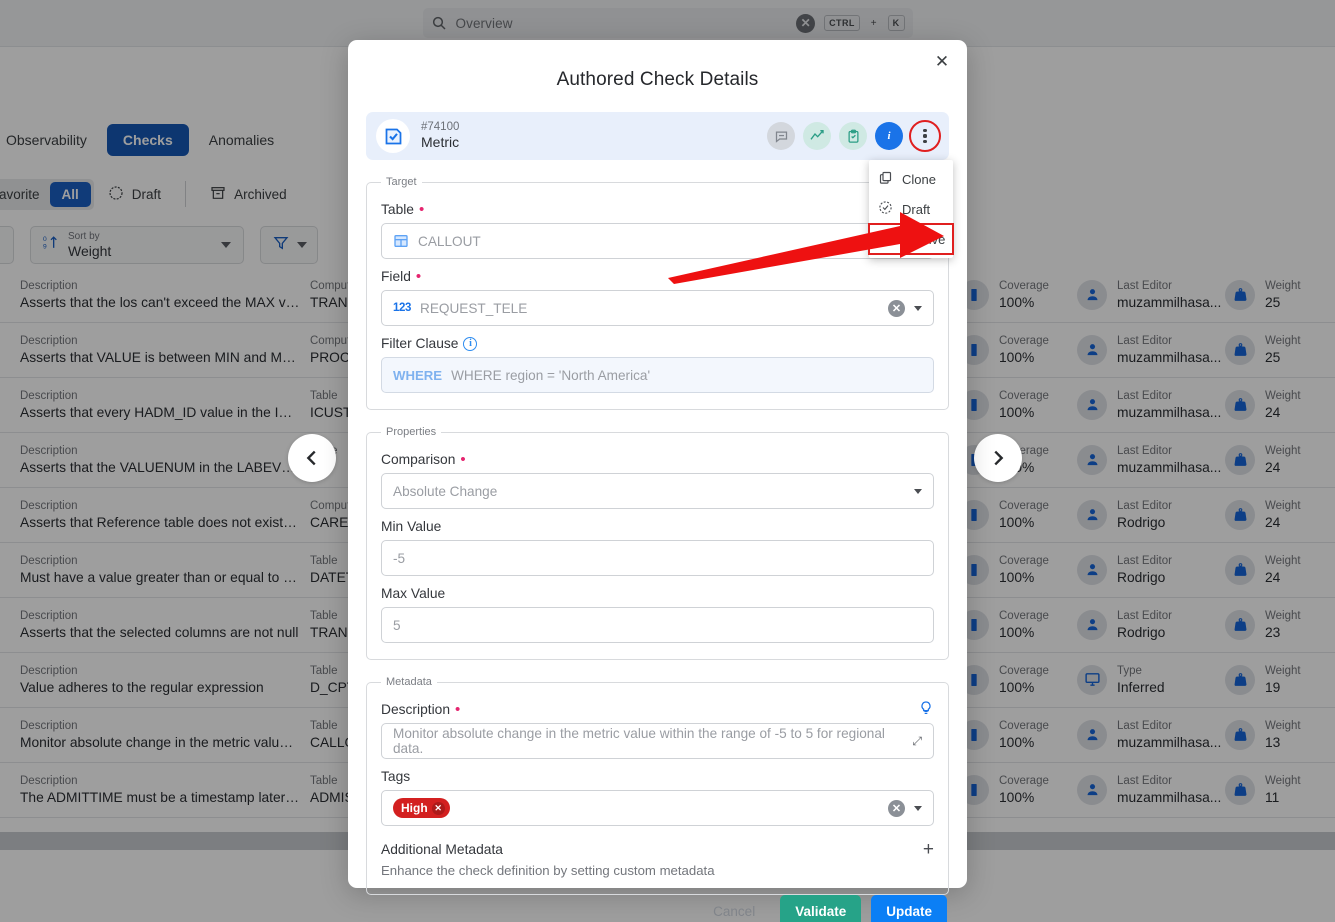 The height and width of the screenshot is (922, 1335). What do you see at coordinates (416, 709) in the screenshot?
I see `description-label-text: Description` at bounding box center [416, 709].